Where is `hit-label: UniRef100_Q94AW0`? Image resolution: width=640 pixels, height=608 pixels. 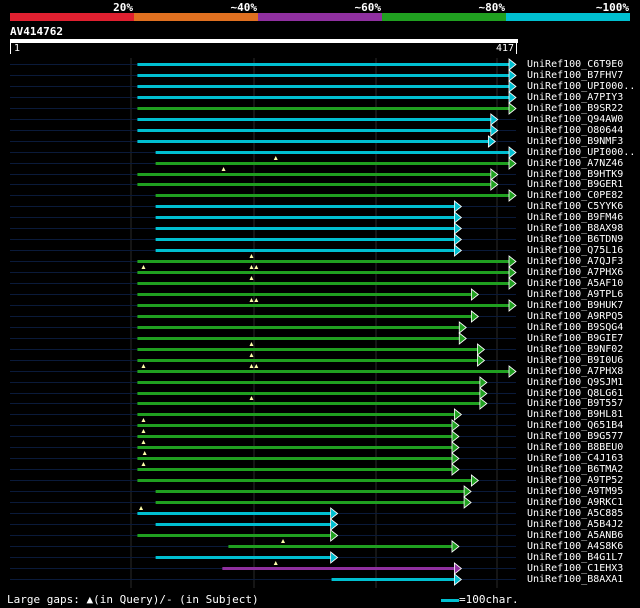 hit-label: UniRef100_Q94AW0 is located at coordinates (575, 119).